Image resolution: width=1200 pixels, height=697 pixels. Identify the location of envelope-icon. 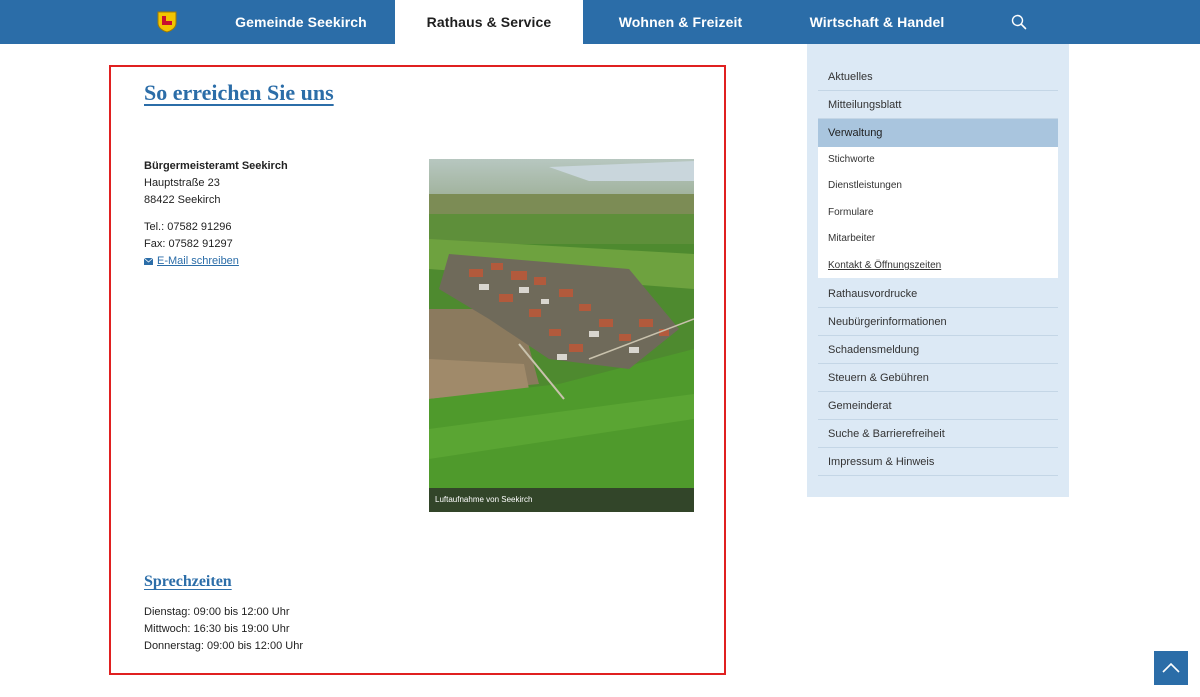
(148, 261).